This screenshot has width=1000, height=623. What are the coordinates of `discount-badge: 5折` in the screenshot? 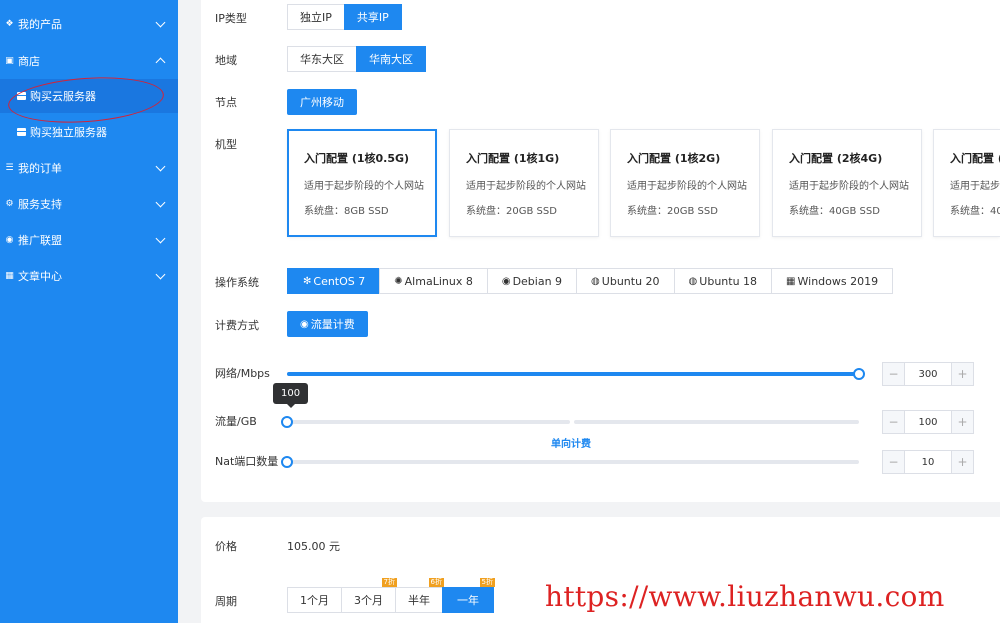 It's located at (487, 582).